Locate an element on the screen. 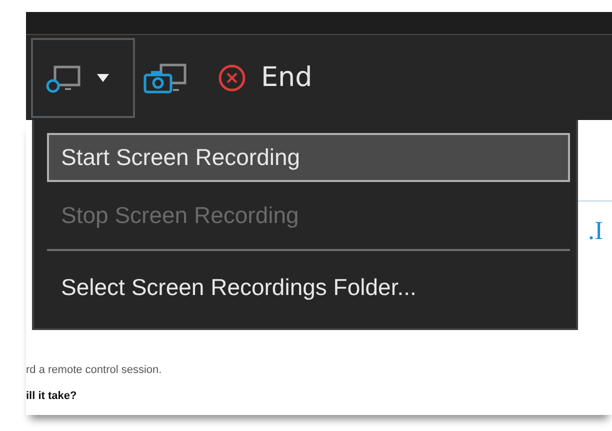  screen-camera-icon is located at coordinates (166, 78).